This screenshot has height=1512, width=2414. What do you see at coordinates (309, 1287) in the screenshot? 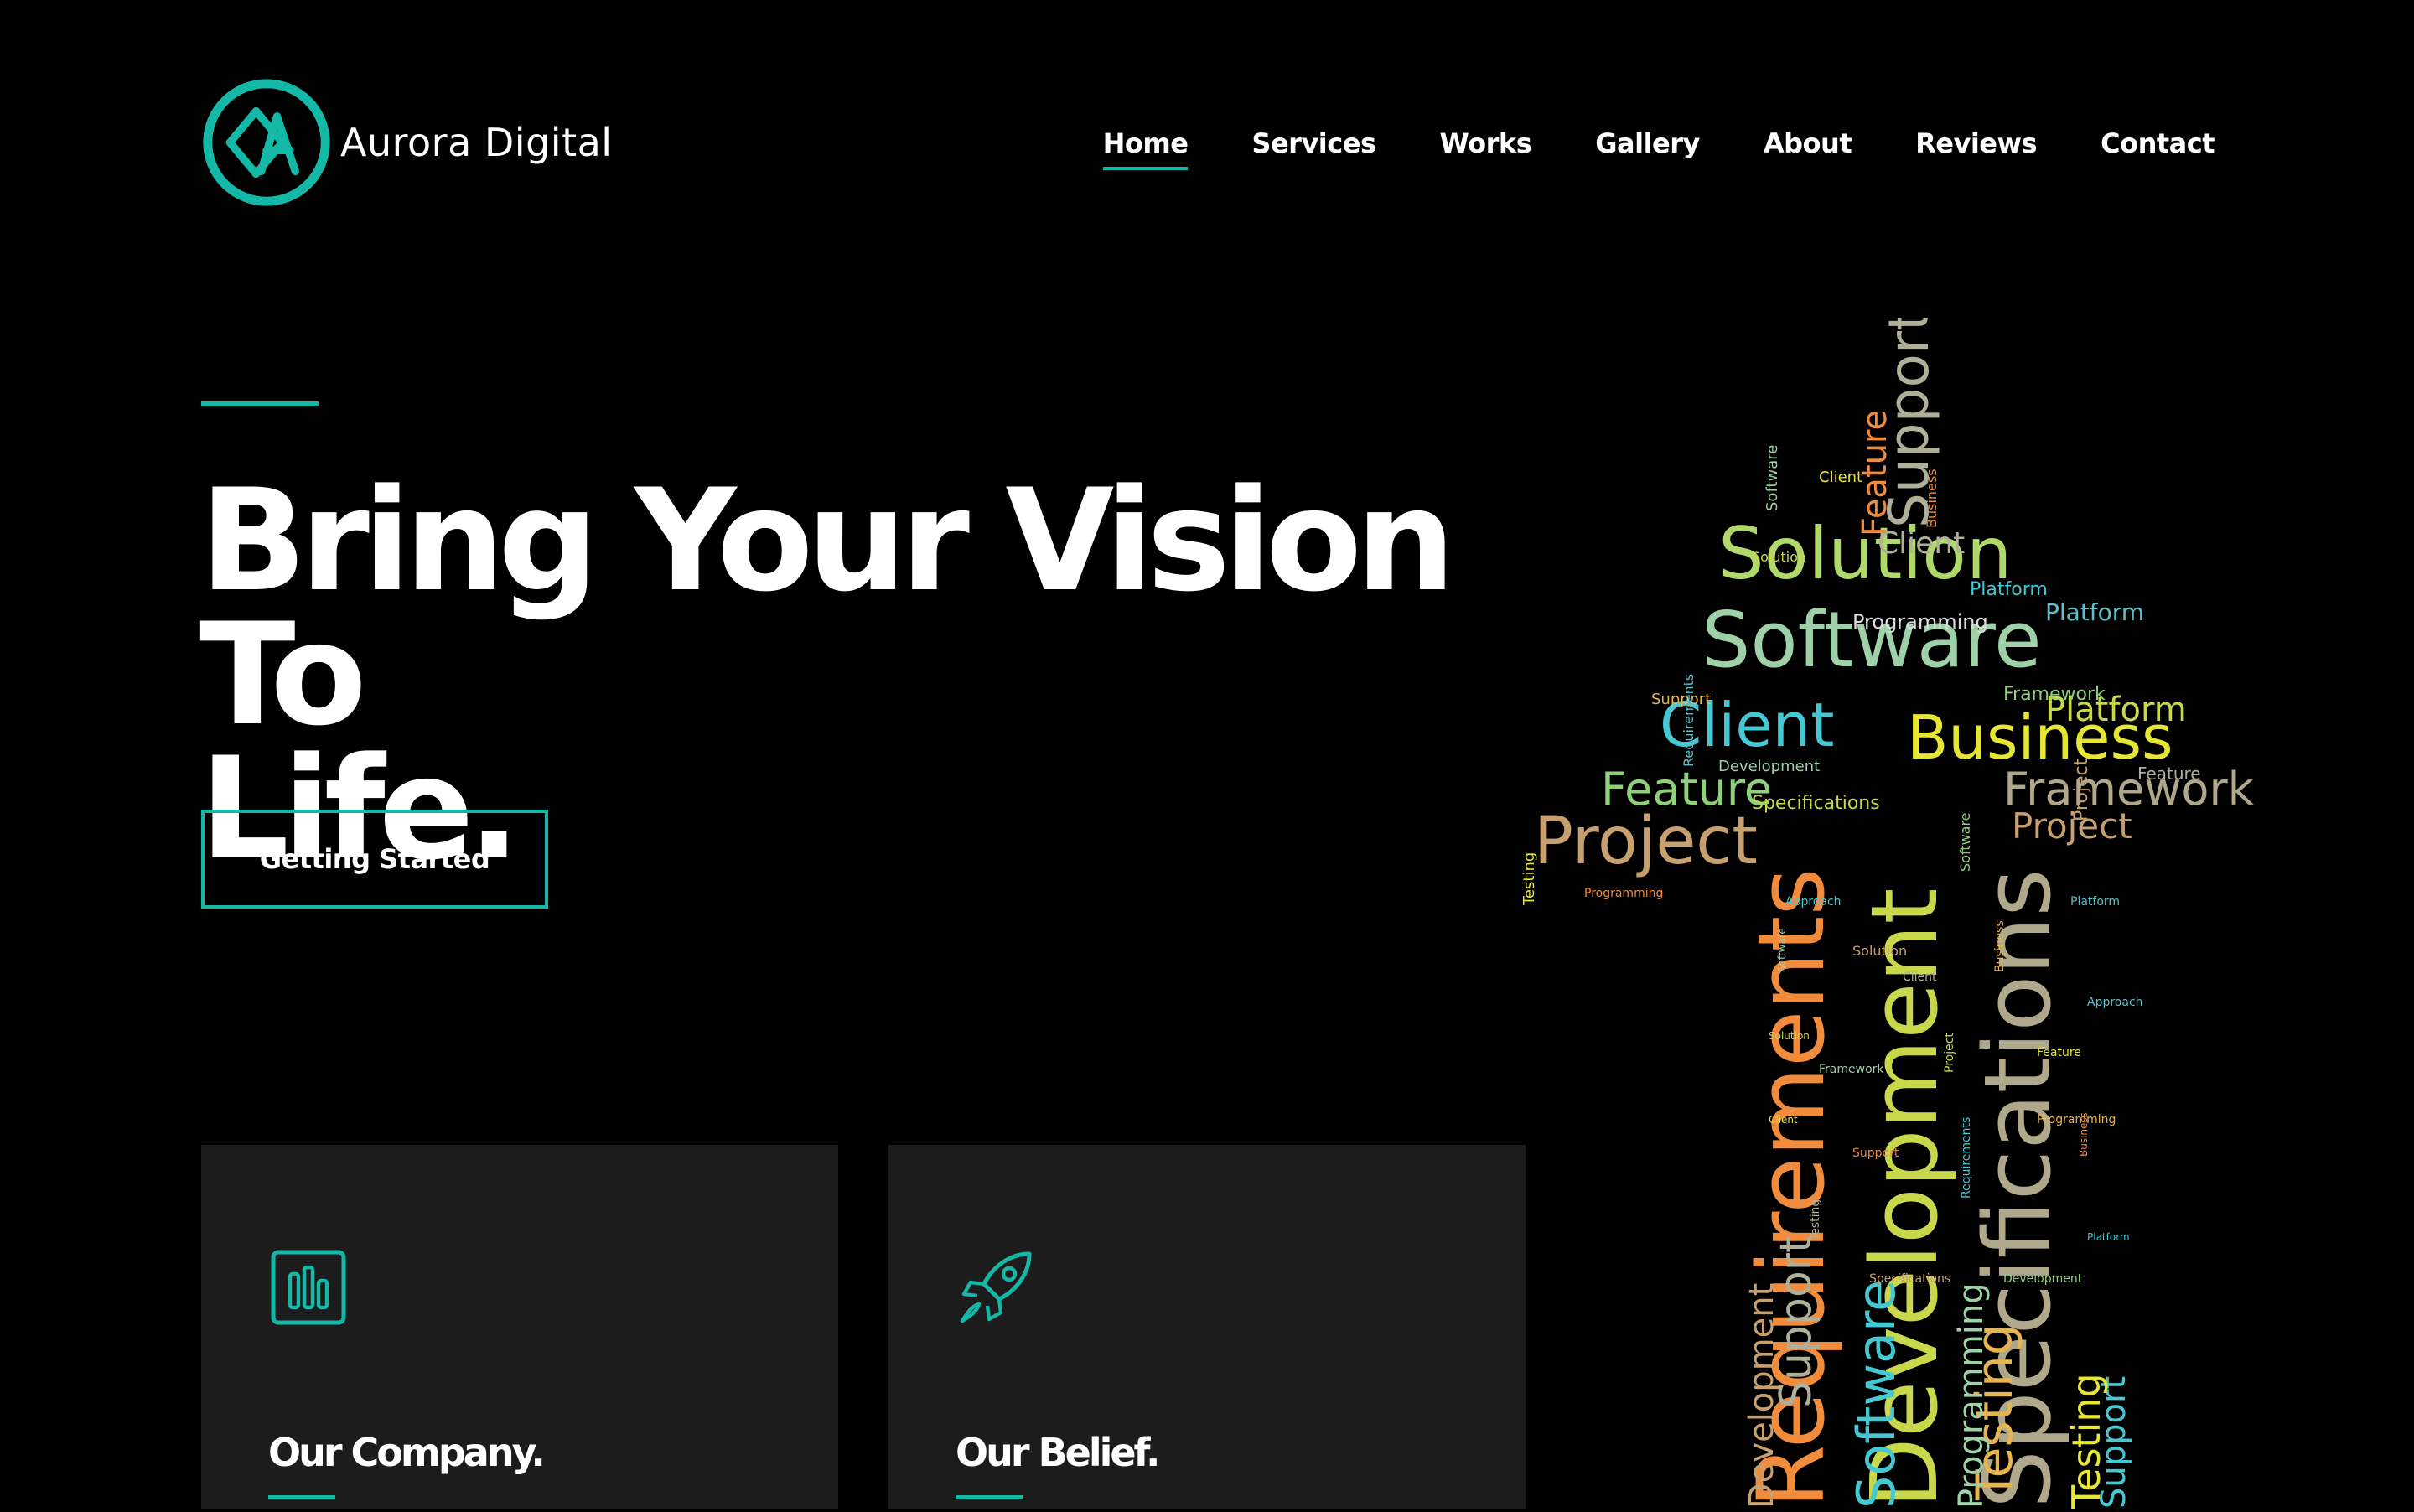
I see `bar-chart-icon` at bounding box center [309, 1287].